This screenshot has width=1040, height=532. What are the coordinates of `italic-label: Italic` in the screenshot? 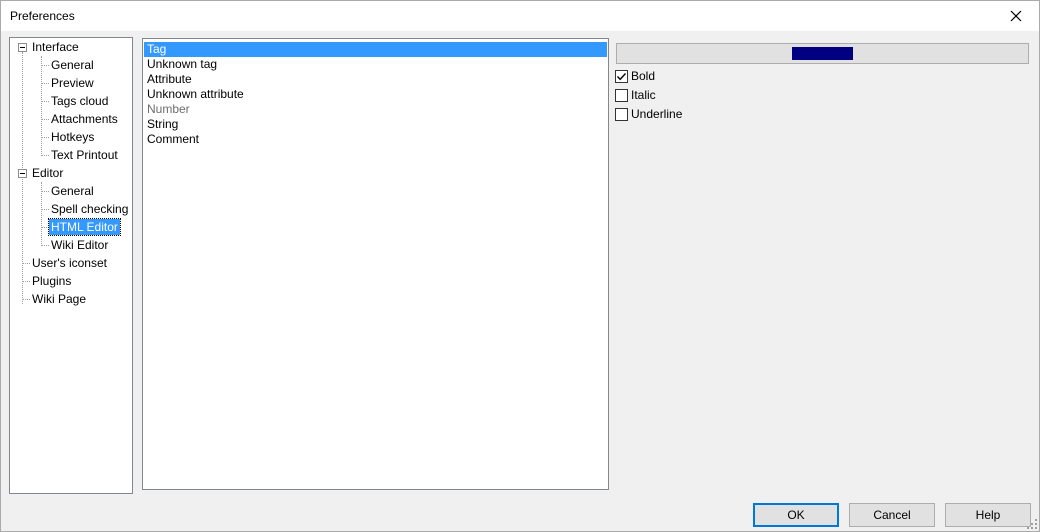 It's located at (643, 95).